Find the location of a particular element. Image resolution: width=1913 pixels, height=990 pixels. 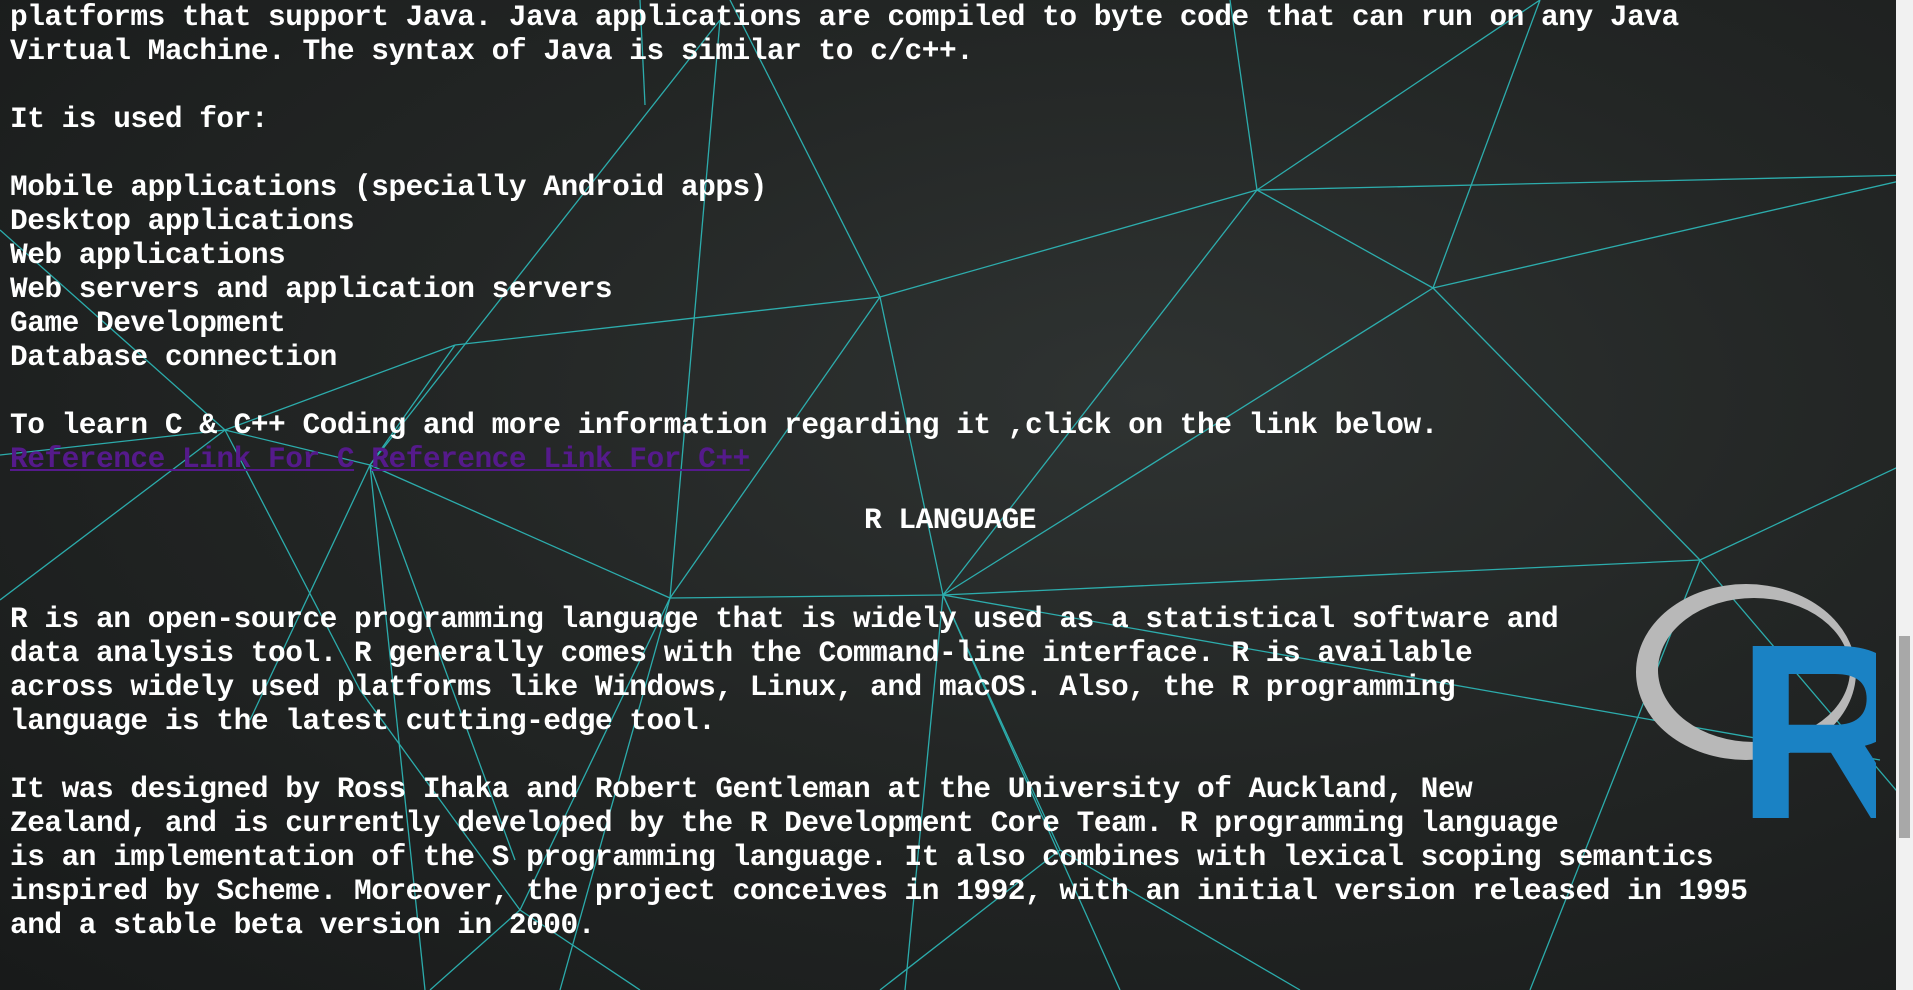

reference-link-cpp: Reference Link For C++ is located at coordinates (560, 459).